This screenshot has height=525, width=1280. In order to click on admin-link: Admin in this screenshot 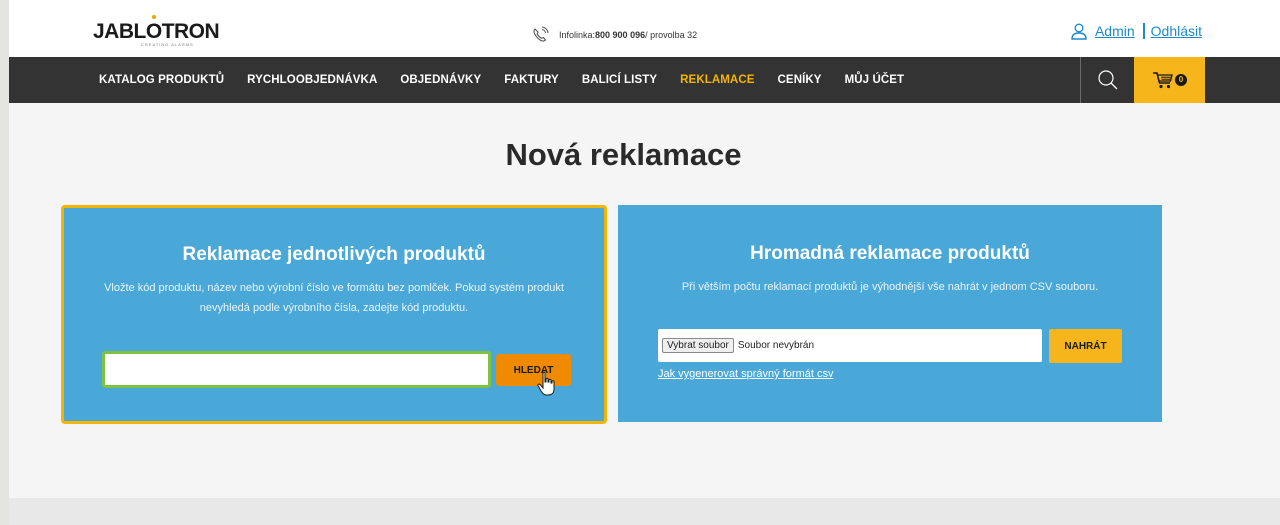, I will do `click(1115, 31)`.